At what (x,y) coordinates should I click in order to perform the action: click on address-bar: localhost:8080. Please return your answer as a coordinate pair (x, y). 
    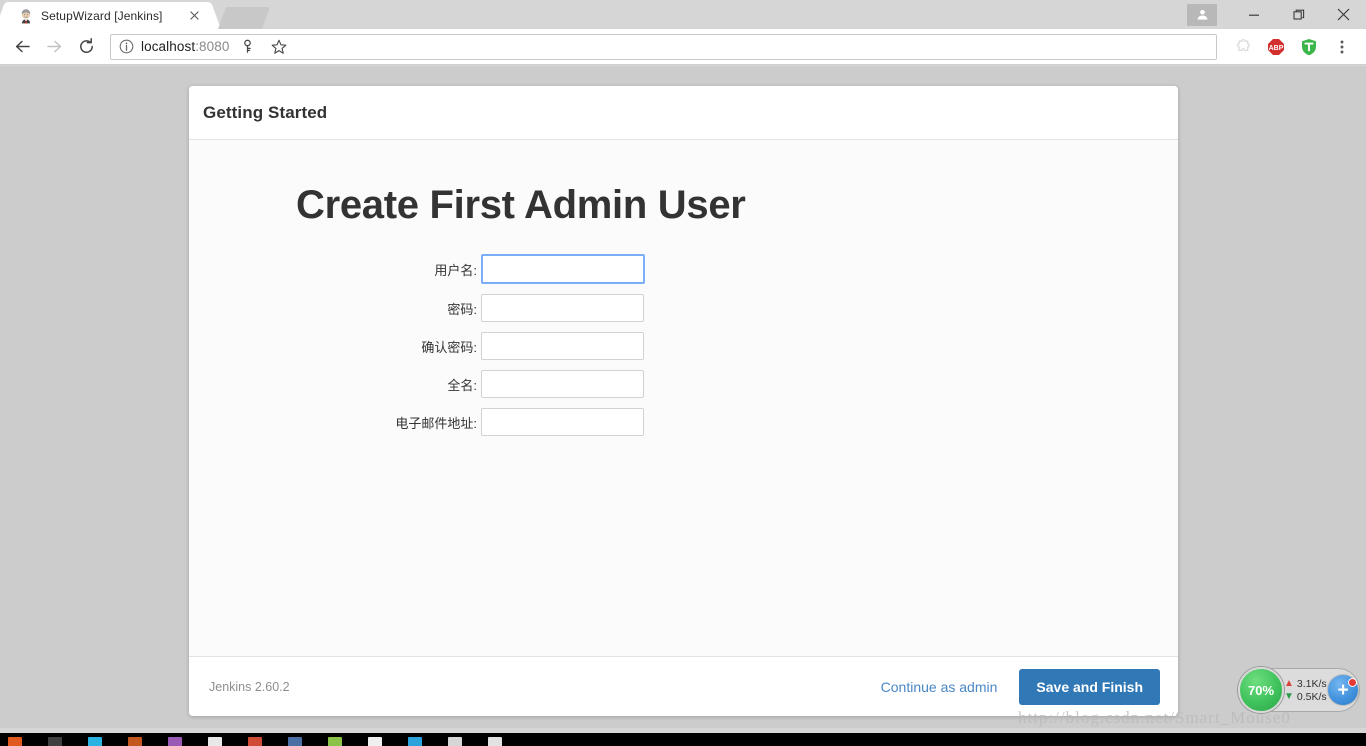
    Looking at the image, I should click on (663, 46).